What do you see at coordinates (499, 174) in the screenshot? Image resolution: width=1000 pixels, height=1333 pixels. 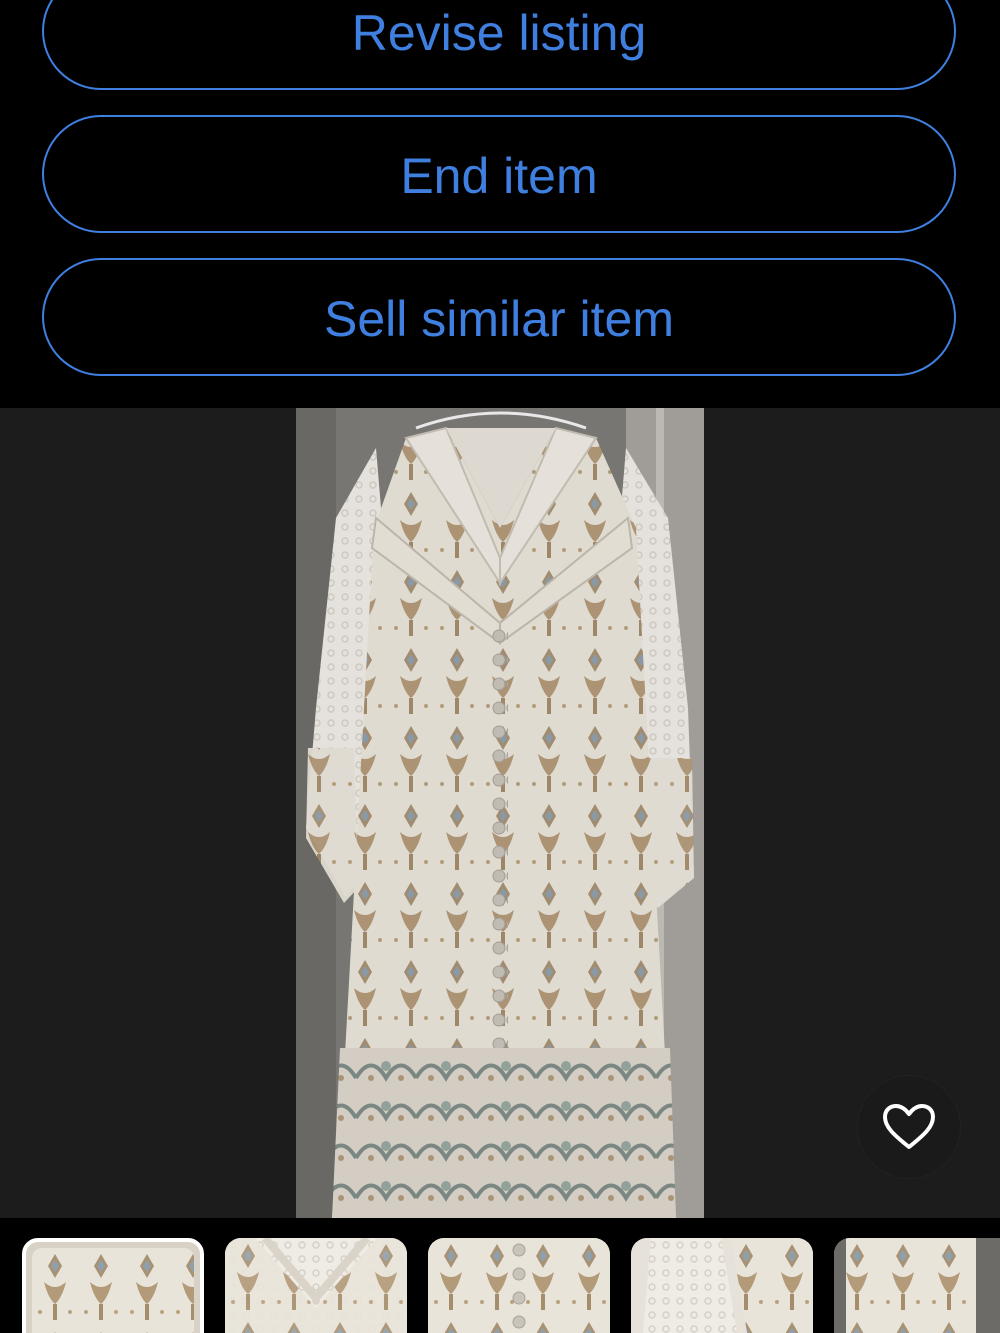 I see `end-item-button: End item` at bounding box center [499, 174].